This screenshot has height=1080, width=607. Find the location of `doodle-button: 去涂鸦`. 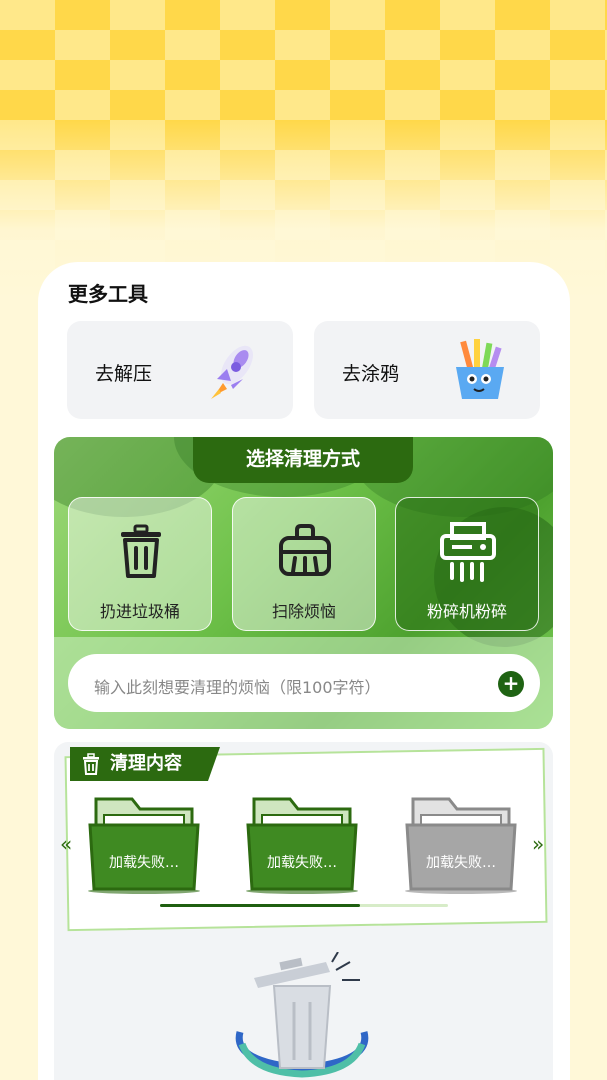

doodle-button: 去涂鸦 is located at coordinates (427, 370).